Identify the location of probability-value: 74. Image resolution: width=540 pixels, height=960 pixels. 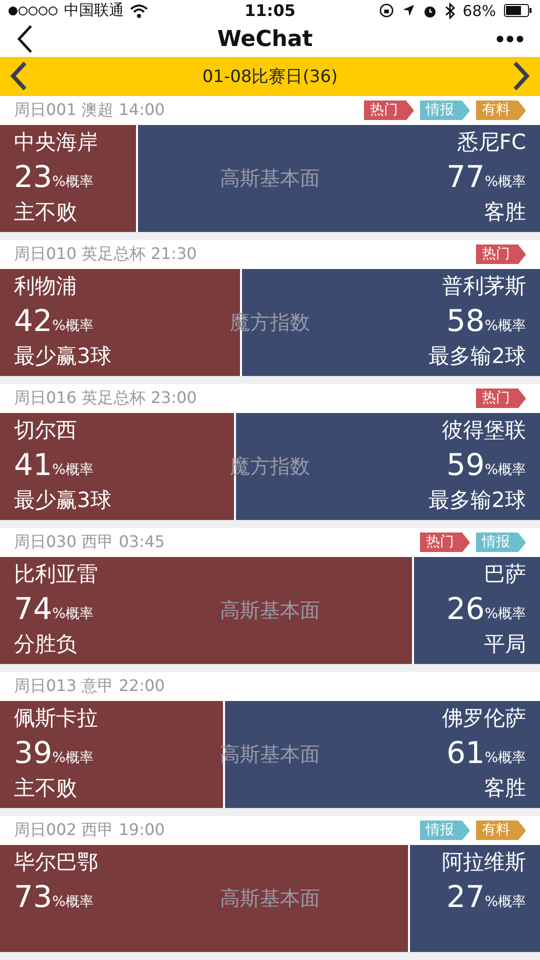
(33, 609).